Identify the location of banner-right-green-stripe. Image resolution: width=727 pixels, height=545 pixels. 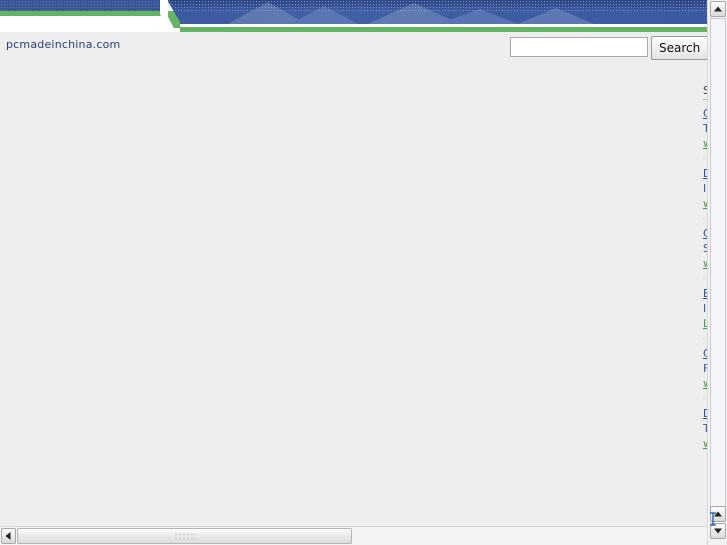
(437, 29).